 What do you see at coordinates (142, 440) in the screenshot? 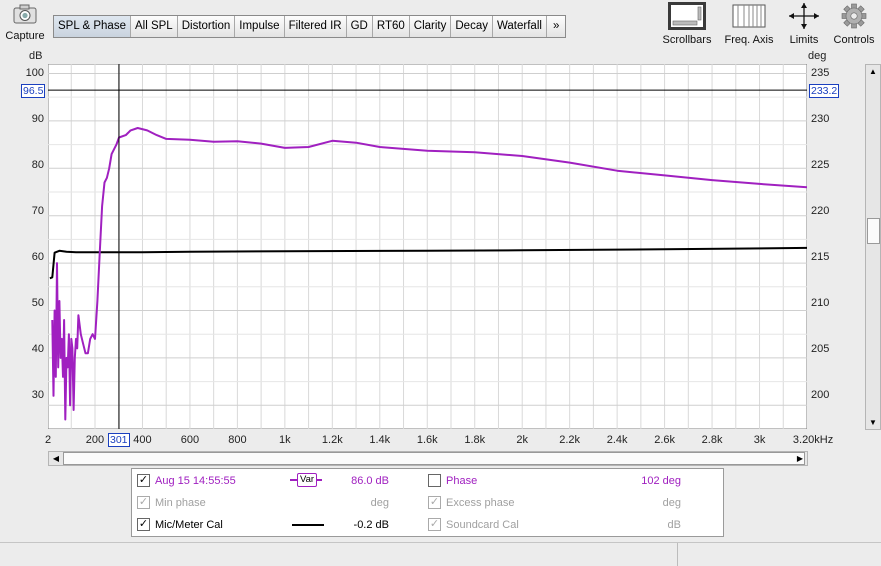
I see `x-tick-label: 400` at bounding box center [142, 440].